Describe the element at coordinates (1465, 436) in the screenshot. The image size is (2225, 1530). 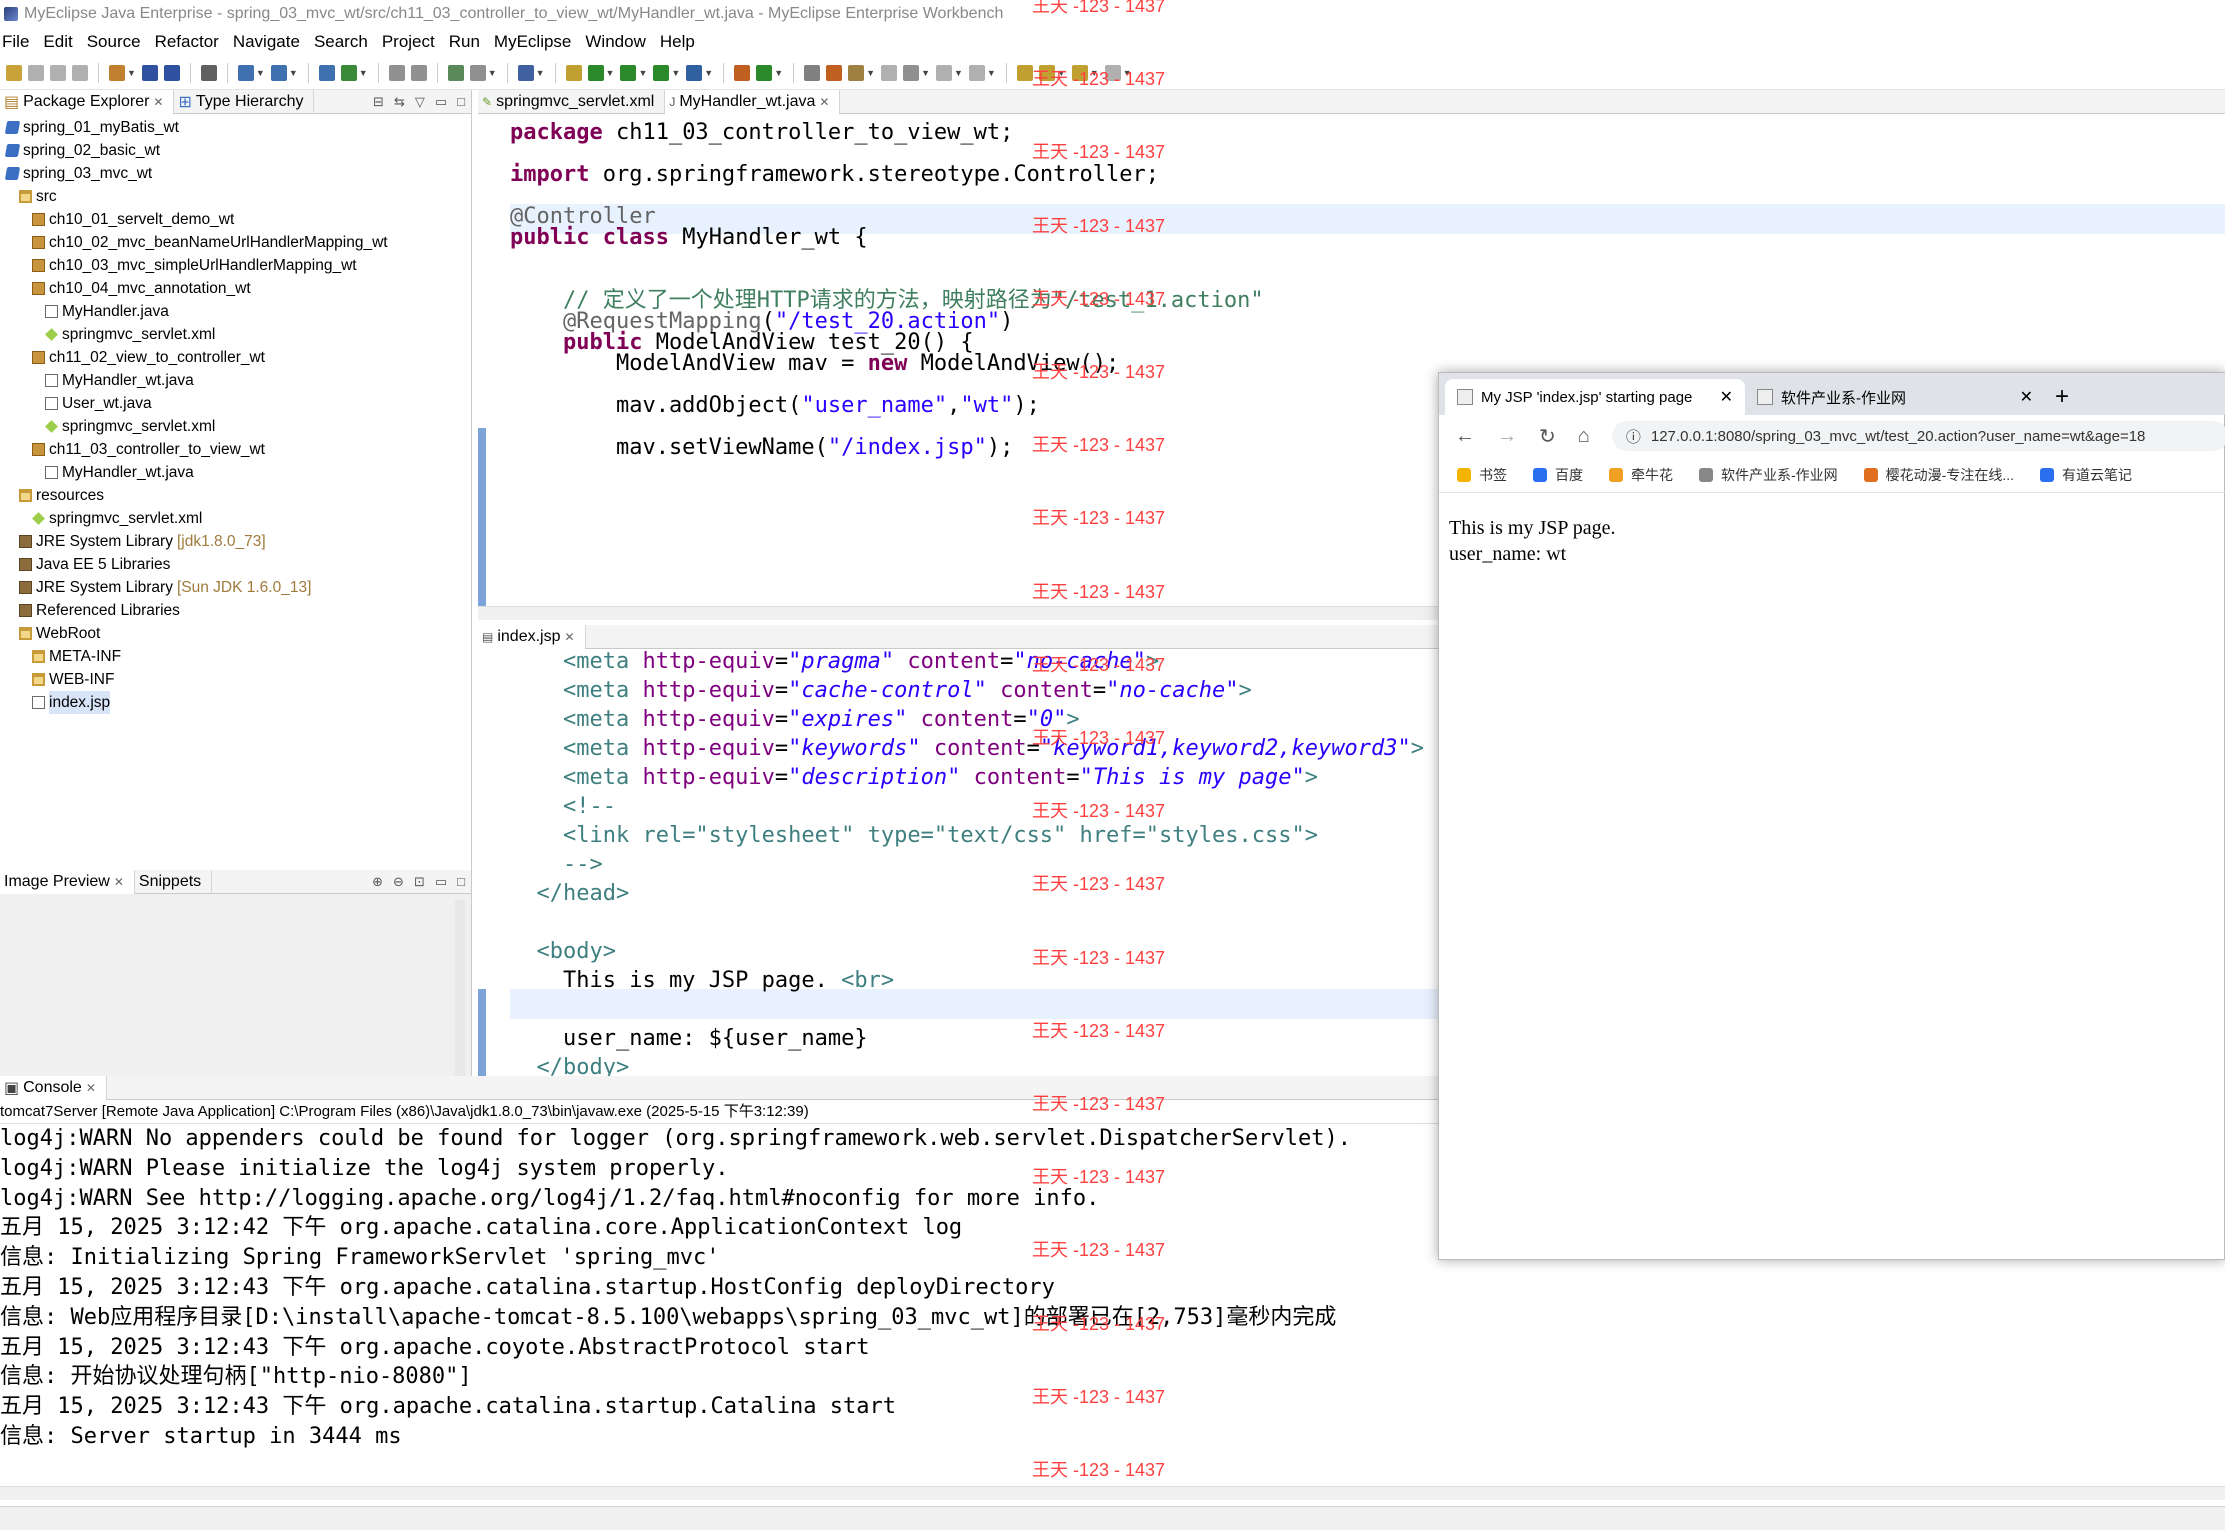
I see `back-icon: ←` at that location.